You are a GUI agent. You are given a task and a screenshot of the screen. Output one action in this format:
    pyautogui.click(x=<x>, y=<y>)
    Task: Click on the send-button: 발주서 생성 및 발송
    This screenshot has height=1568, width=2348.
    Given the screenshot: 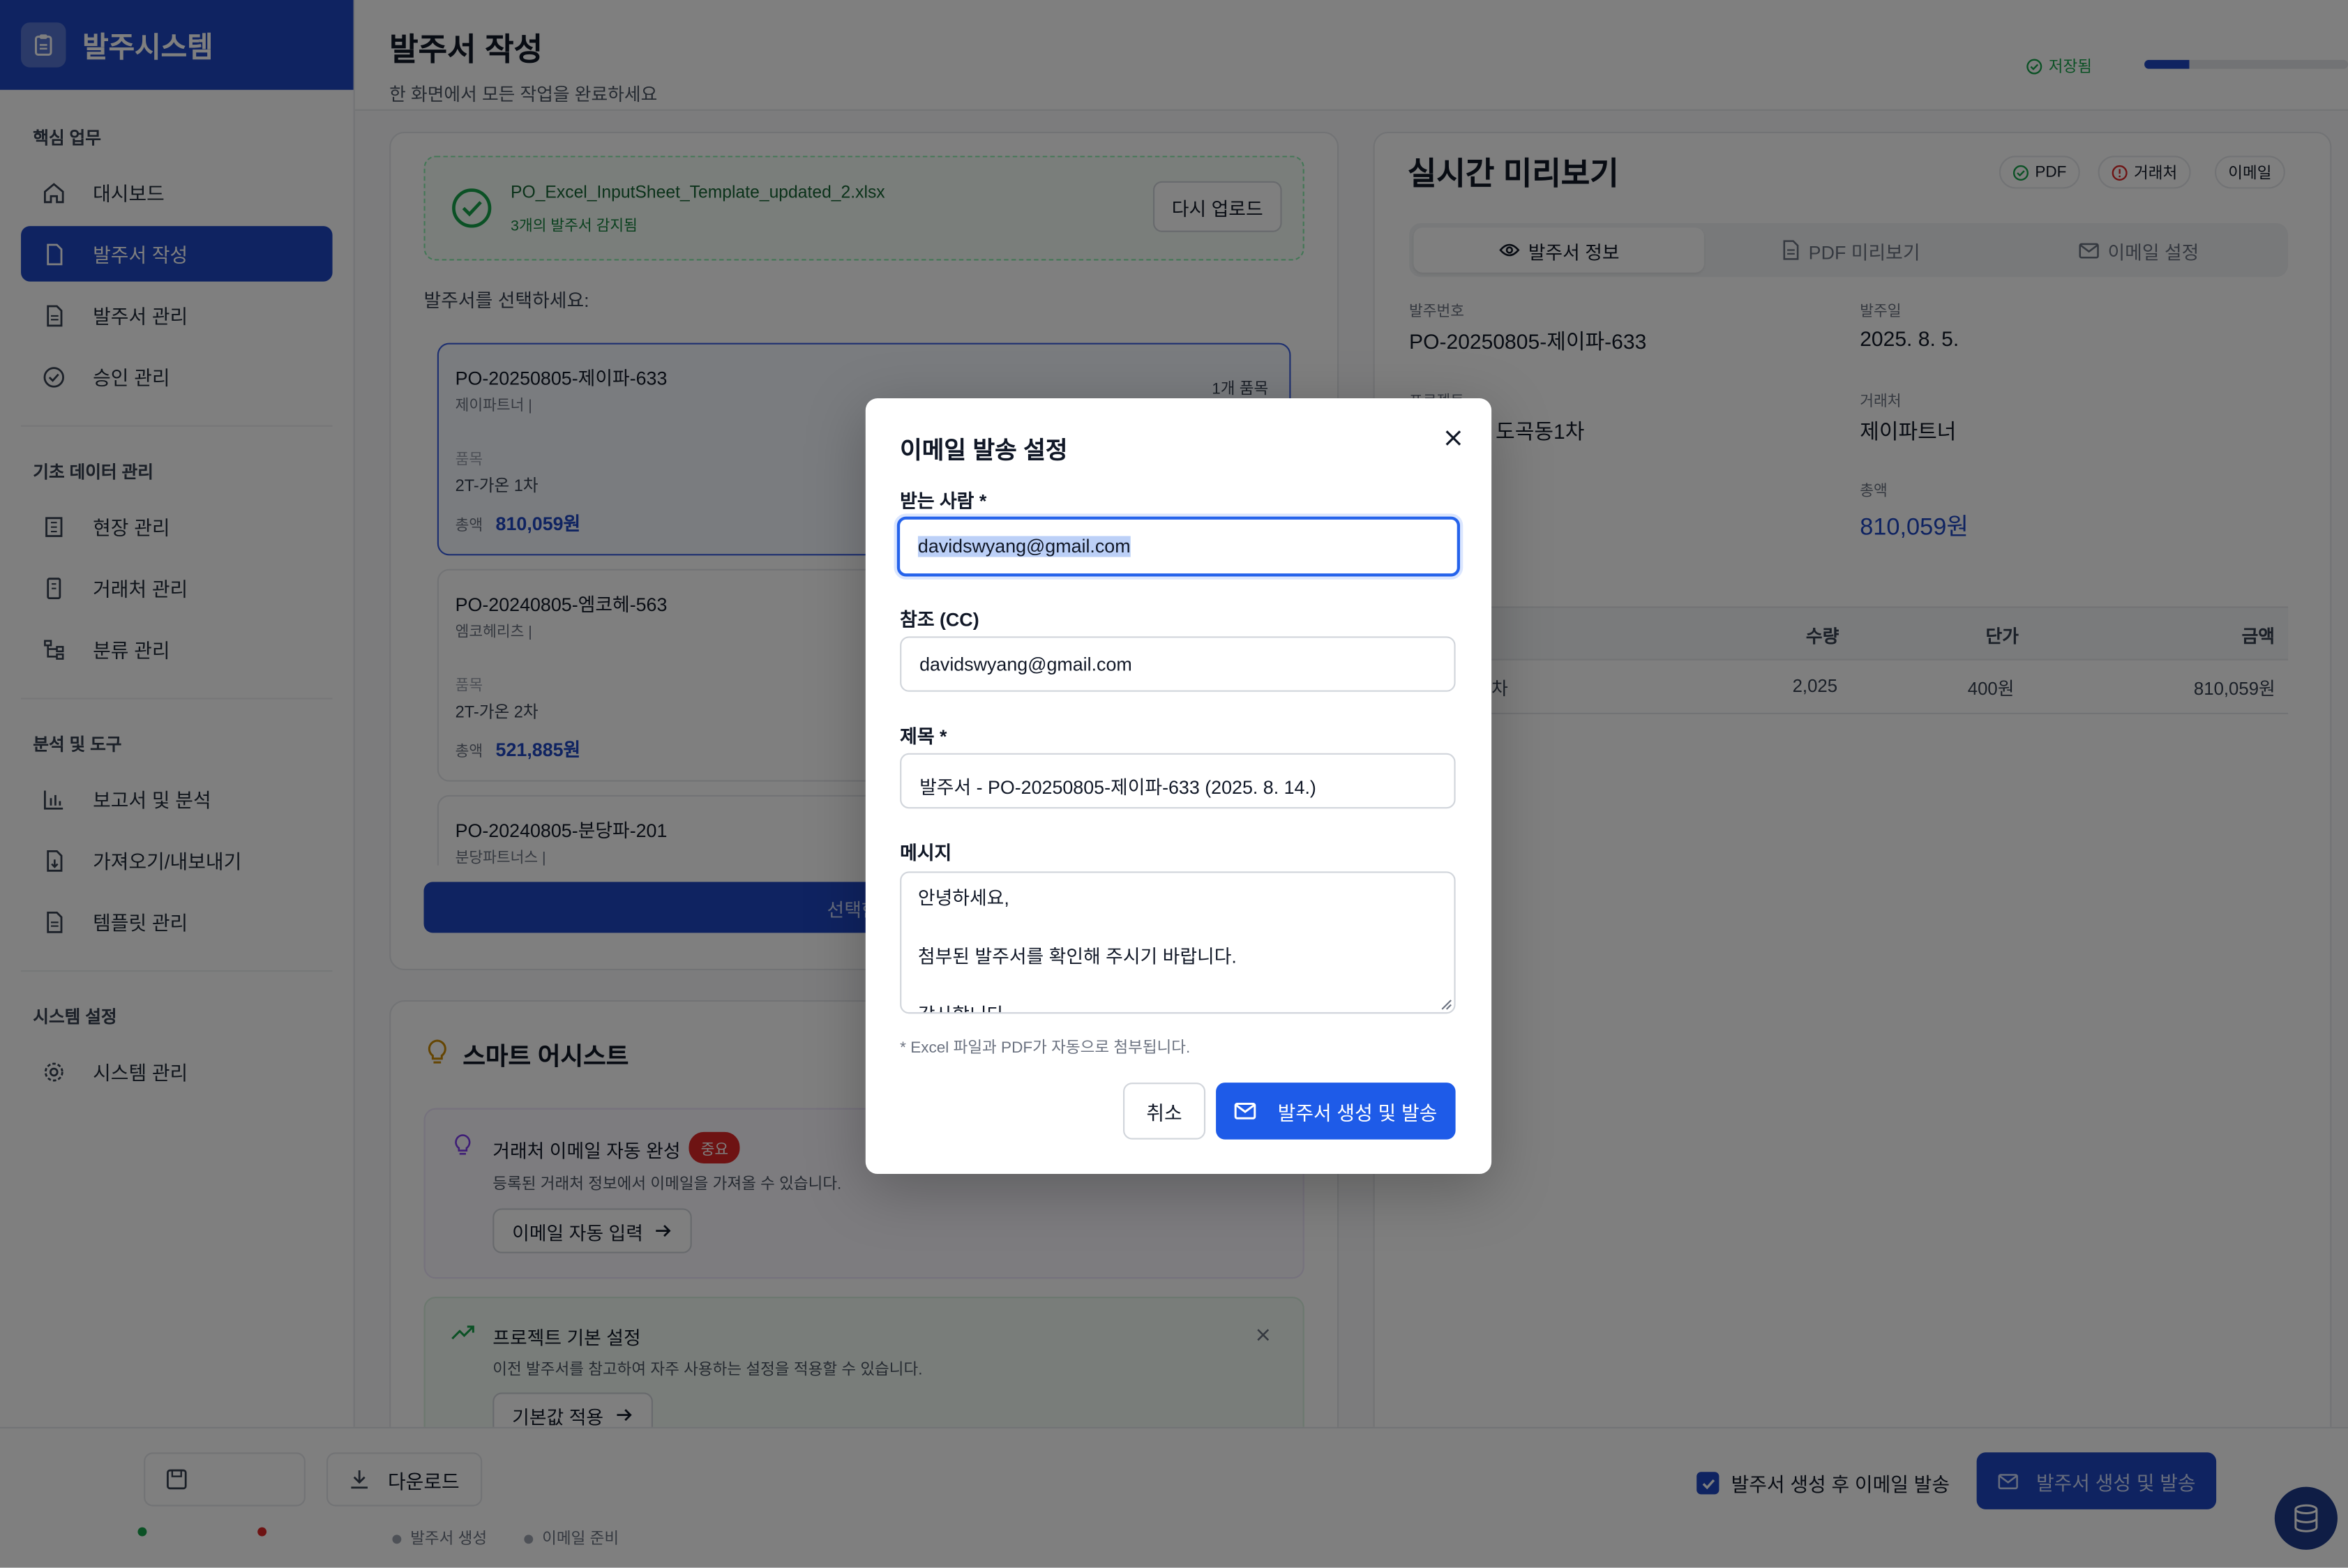 What is the action you would take?
    pyautogui.click(x=1336, y=1111)
    